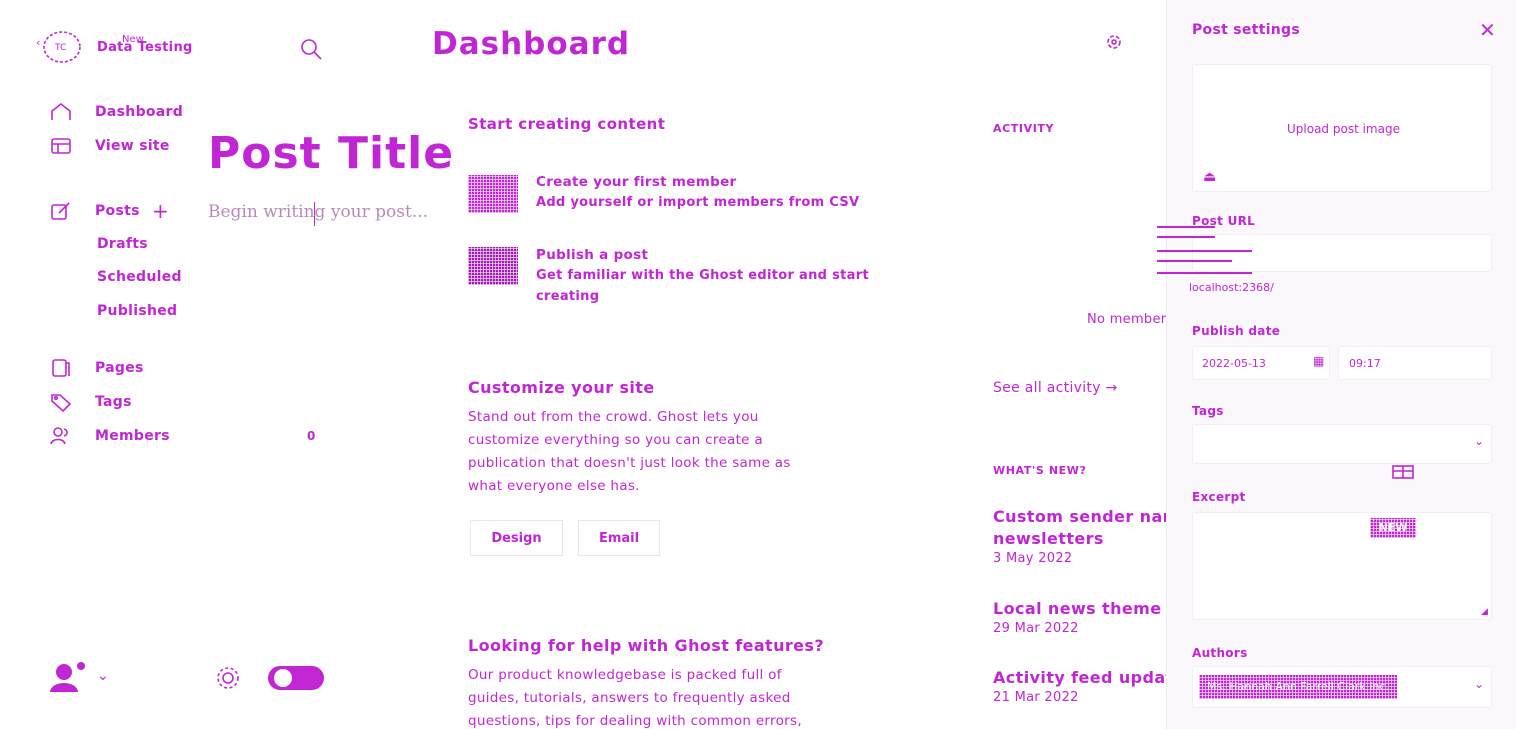 This screenshot has height=729, width=1516. What do you see at coordinates (493, 194) in the screenshot?
I see `member-card-icon` at bounding box center [493, 194].